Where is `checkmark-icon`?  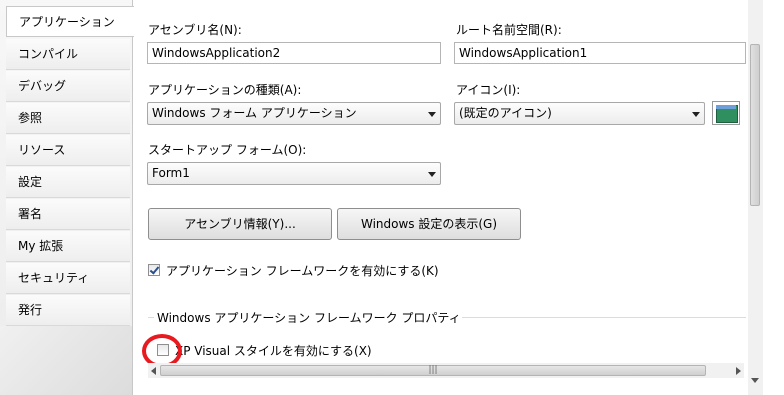 checkmark-icon is located at coordinates (154, 269).